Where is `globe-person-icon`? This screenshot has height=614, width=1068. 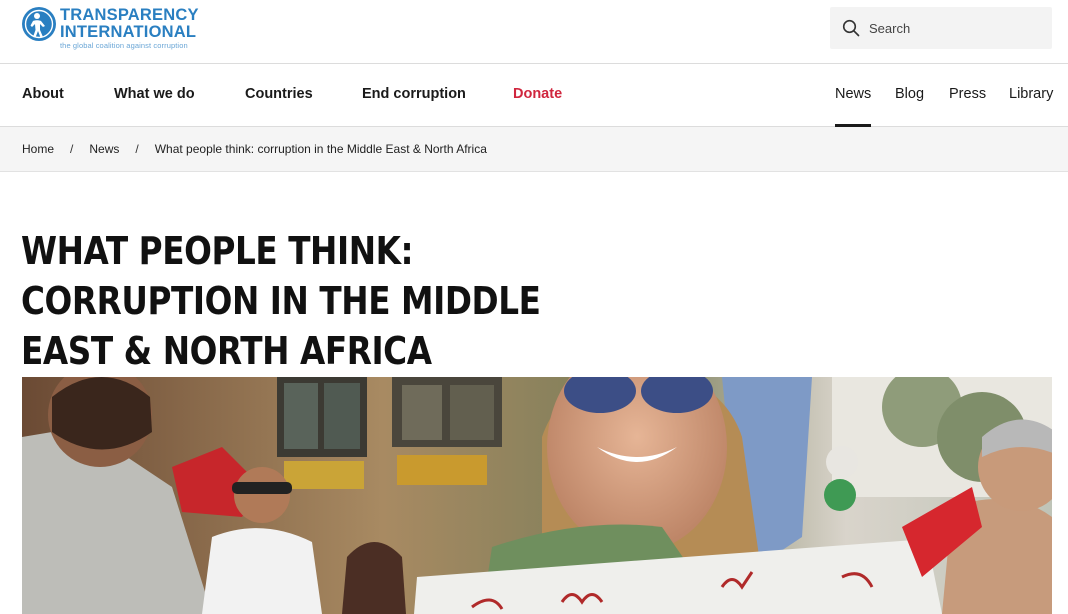 globe-person-icon is located at coordinates (39, 24).